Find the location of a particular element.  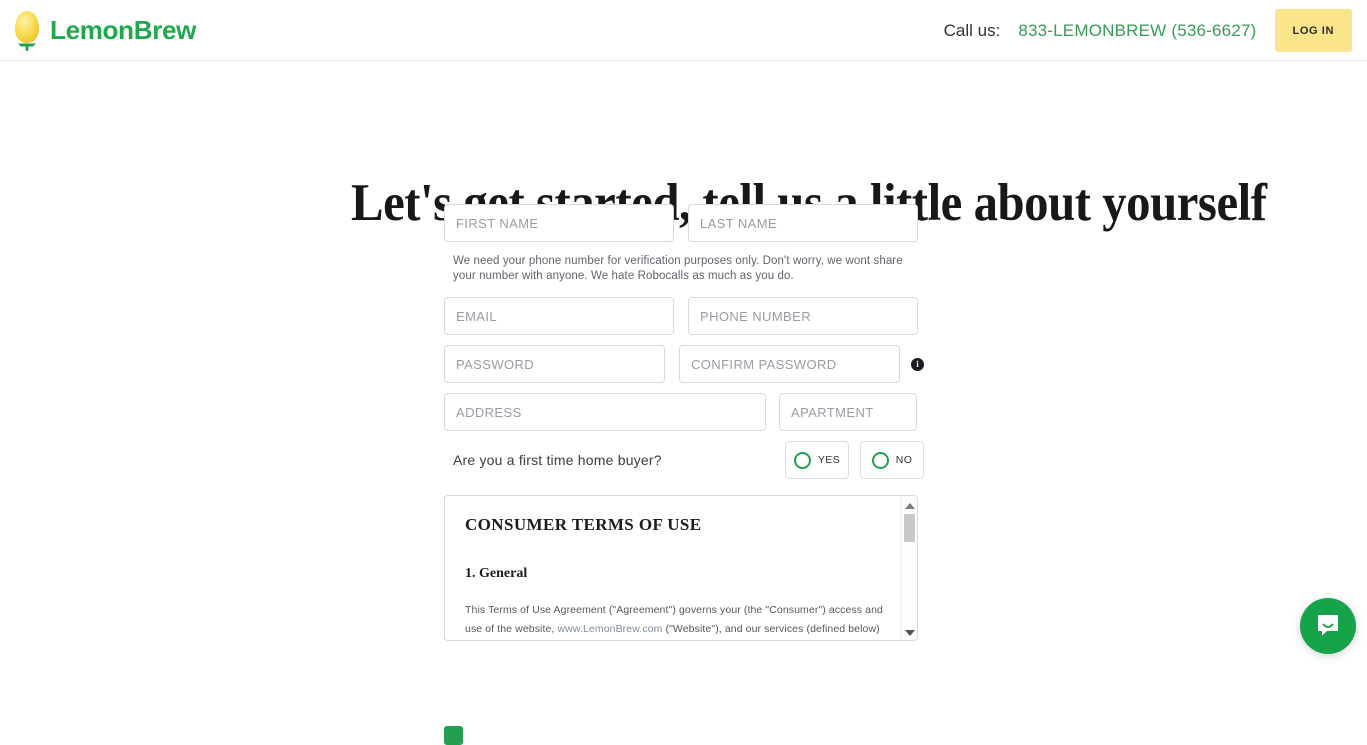

lemon-icon is located at coordinates (27, 30).